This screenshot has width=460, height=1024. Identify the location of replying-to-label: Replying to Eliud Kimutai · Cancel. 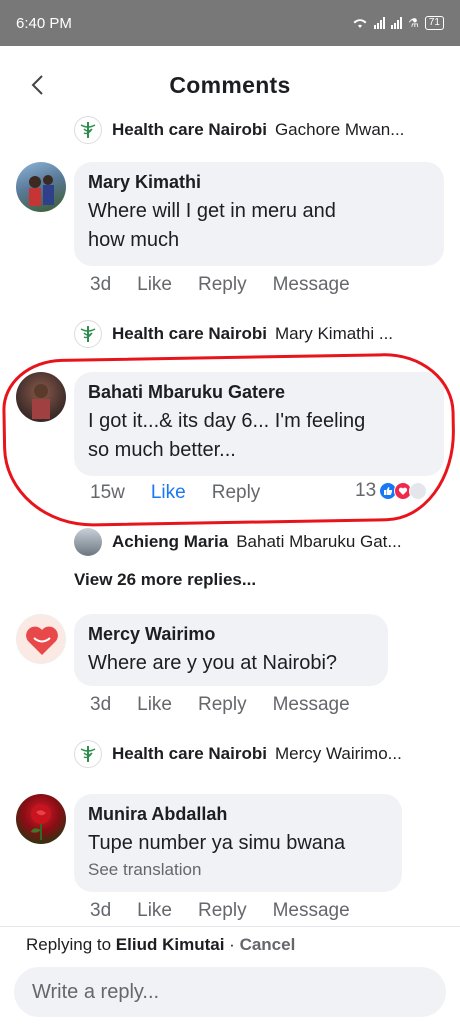
(160, 945).